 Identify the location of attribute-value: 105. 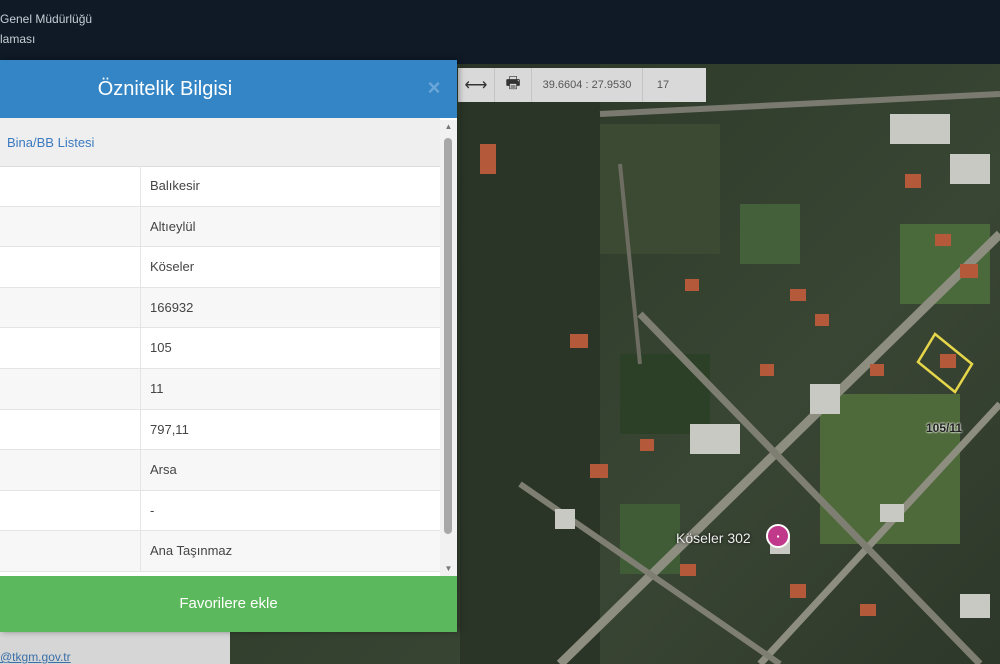
(161, 348).